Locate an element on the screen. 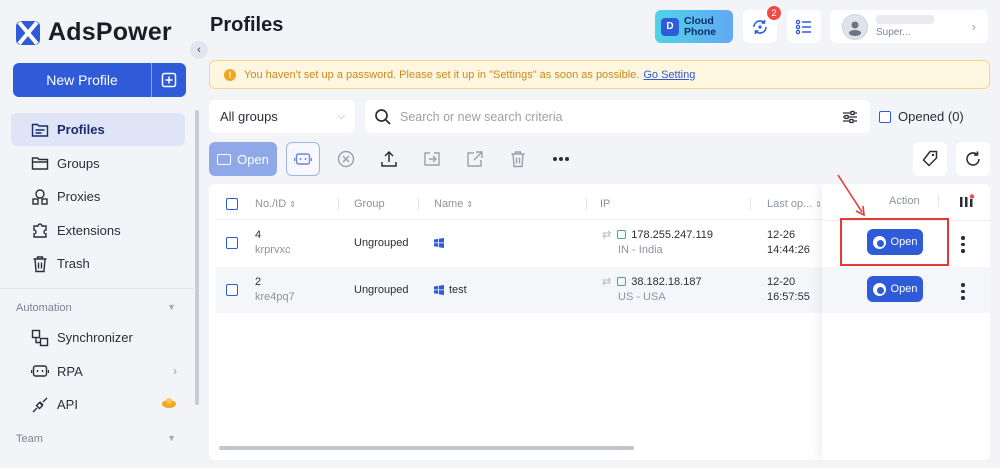 This screenshot has width=1000, height=468. team-title-text: Team is located at coordinates (29, 439).